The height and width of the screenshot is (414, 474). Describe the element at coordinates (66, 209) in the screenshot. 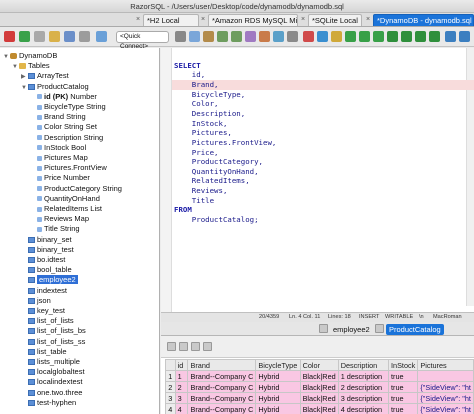

I see `tree-item: RelatedItems List` at that location.